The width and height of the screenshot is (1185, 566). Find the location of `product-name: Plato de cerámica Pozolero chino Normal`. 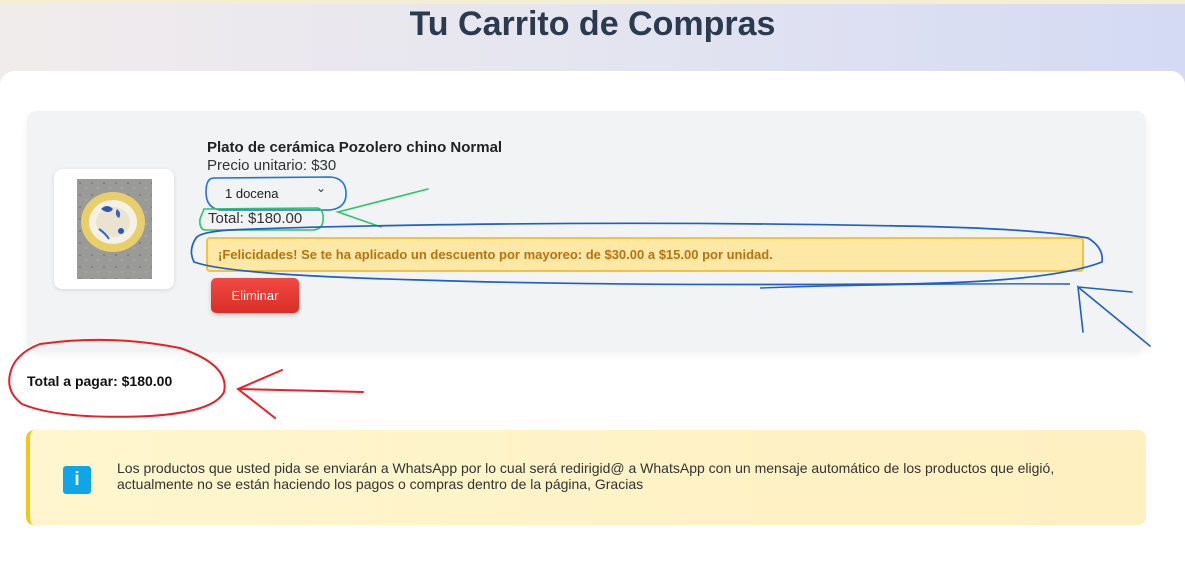

product-name: Plato de cerámica Pozolero chino Normal is located at coordinates (355, 147).